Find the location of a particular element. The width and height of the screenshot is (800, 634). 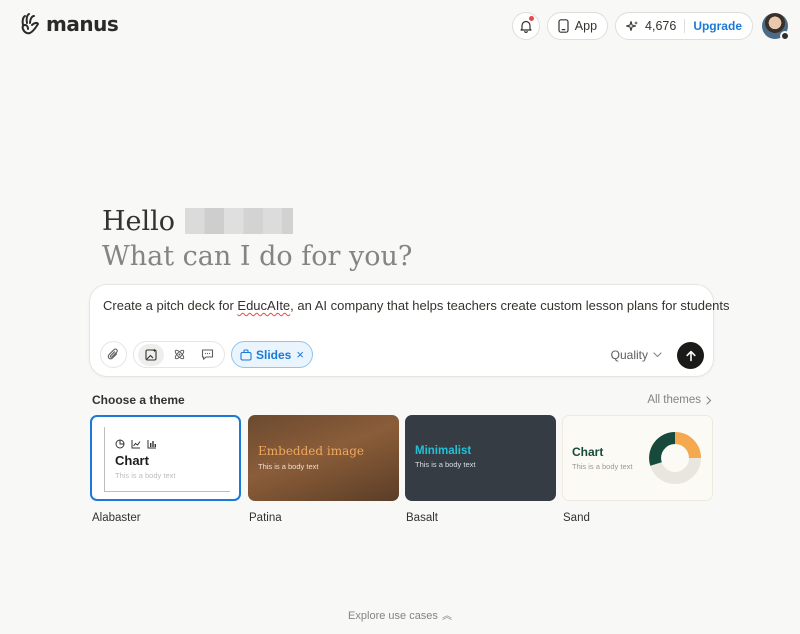

chat-mode-button is located at coordinates (207, 355).